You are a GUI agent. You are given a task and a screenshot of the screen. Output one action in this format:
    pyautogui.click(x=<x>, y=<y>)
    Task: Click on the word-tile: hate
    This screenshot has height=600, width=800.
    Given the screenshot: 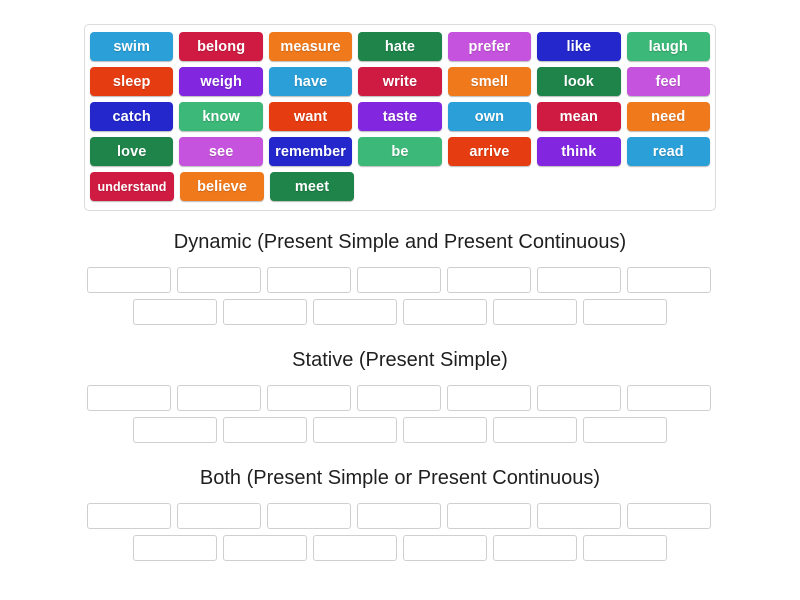 What is the action you would take?
    pyautogui.click(x=400, y=46)
    